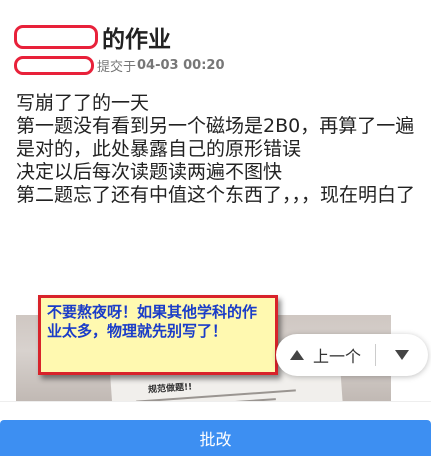  Describe the element at coordinates (216, 195) in the screenshot. I see `content-line: 第二题忘了还有中值这个东西了，，，现在明白了` at that location.